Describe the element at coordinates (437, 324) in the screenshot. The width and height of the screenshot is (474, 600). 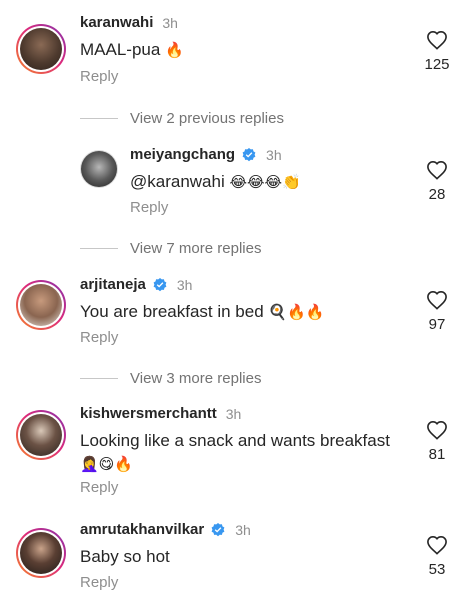
I see `like-count: 97` at that location.